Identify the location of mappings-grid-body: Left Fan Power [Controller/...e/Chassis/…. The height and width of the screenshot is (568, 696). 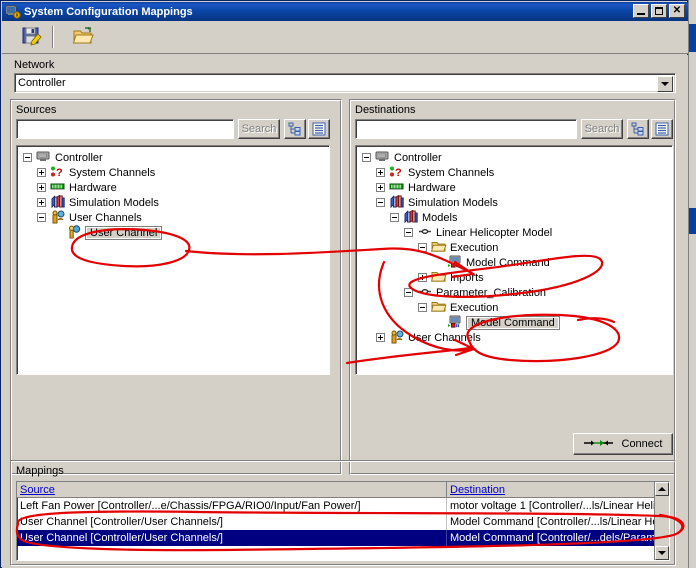
(343, 522).